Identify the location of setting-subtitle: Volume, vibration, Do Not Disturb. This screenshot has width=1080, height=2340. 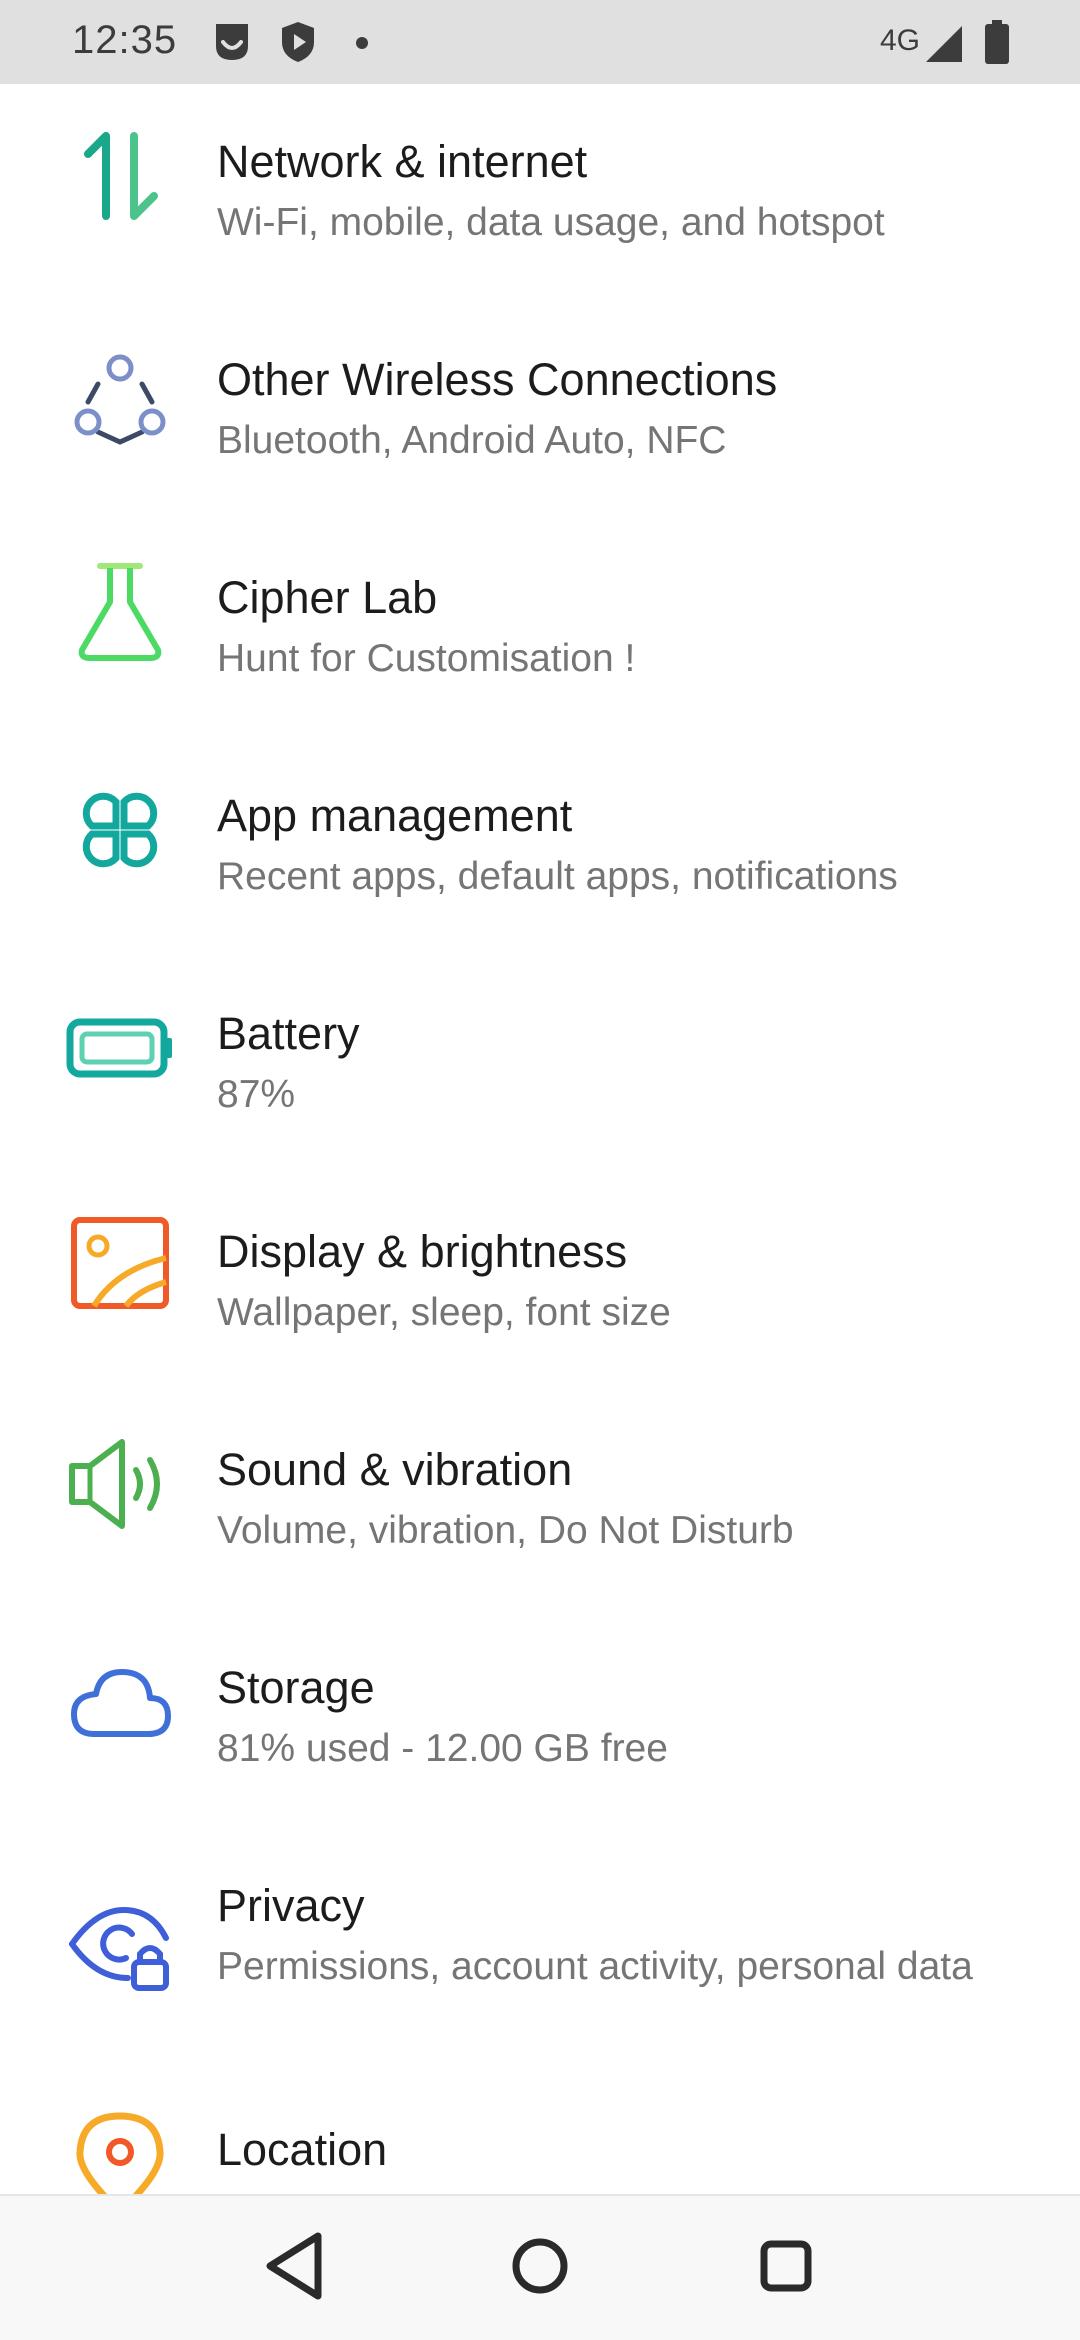
(505, 1530).